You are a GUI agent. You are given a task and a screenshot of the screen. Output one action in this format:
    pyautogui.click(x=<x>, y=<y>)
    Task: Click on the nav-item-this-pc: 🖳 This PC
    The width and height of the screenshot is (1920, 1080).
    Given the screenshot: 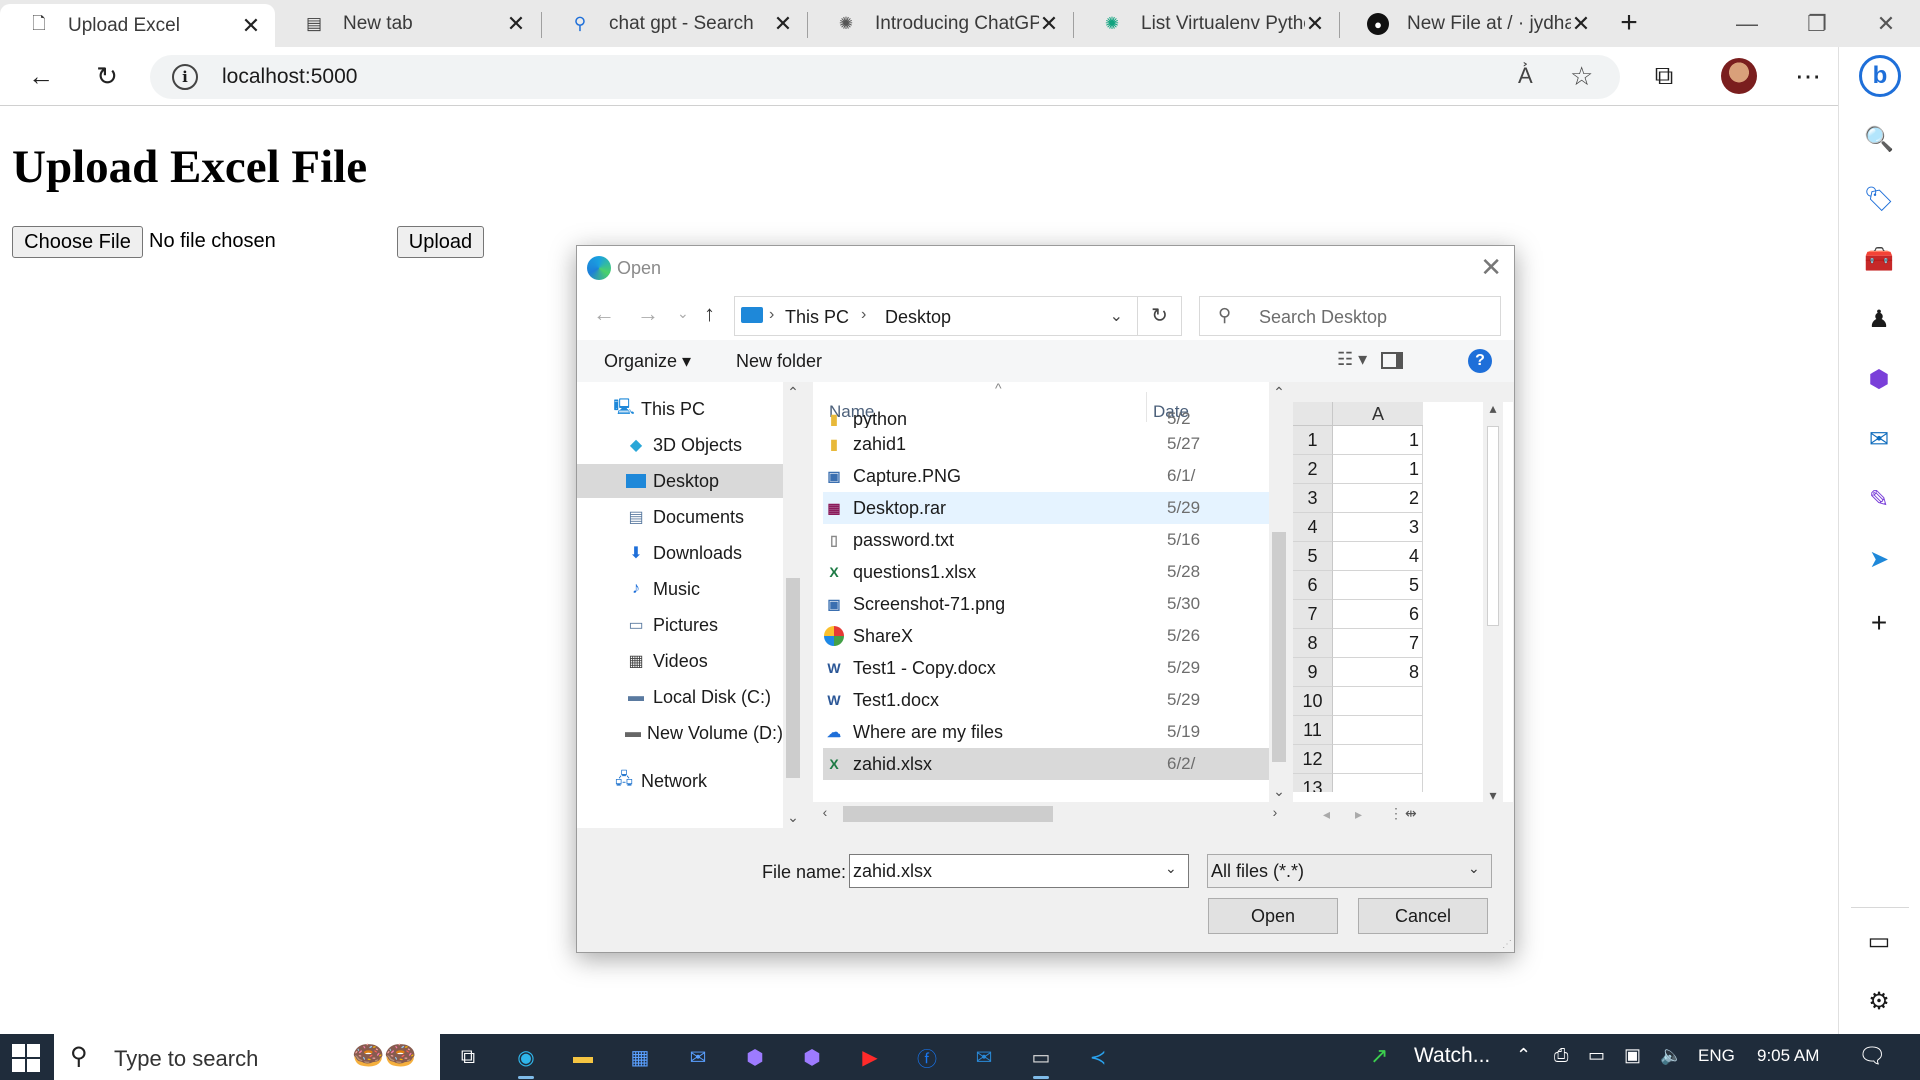 What is the action you would take?
    pyautogui.click(x=680, y=409)
    